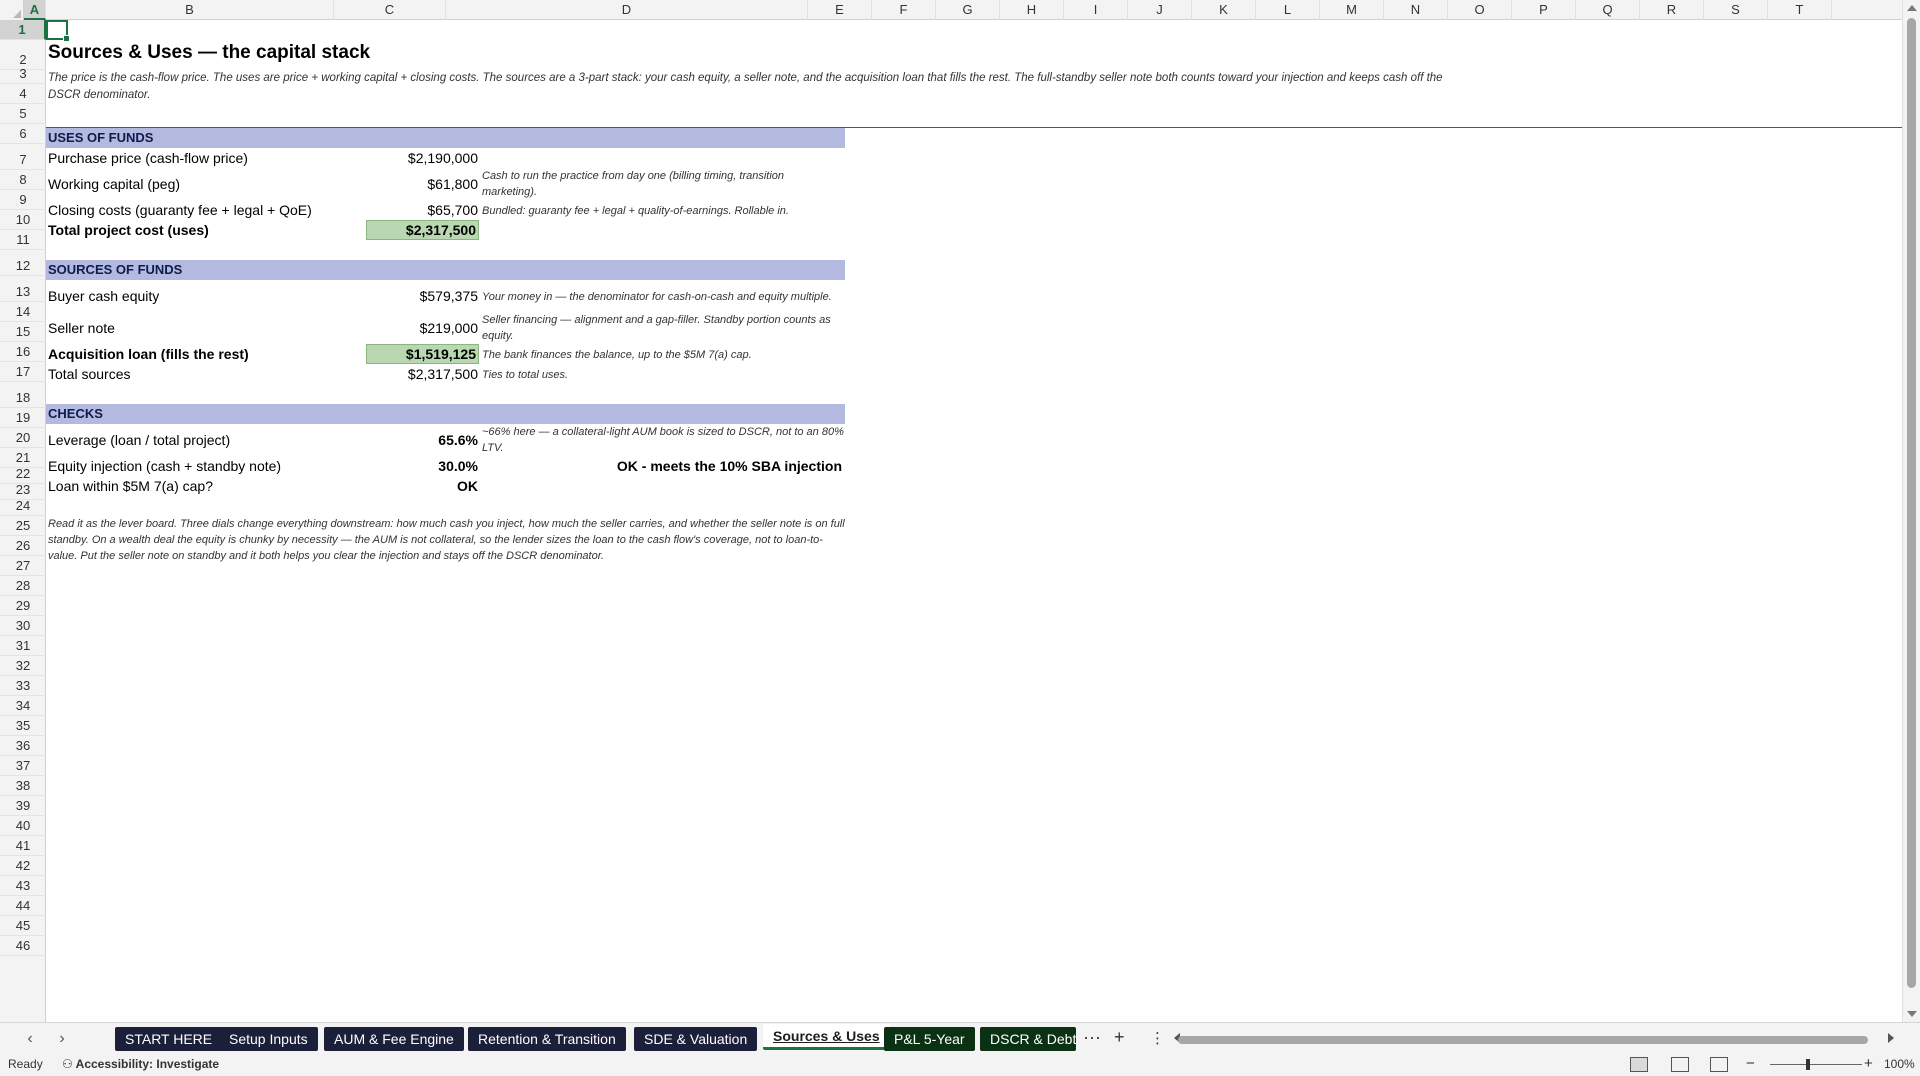  Describe the element at coordinates (23, 352) in the screenshot. I see `row-header-16: 16` at that location.